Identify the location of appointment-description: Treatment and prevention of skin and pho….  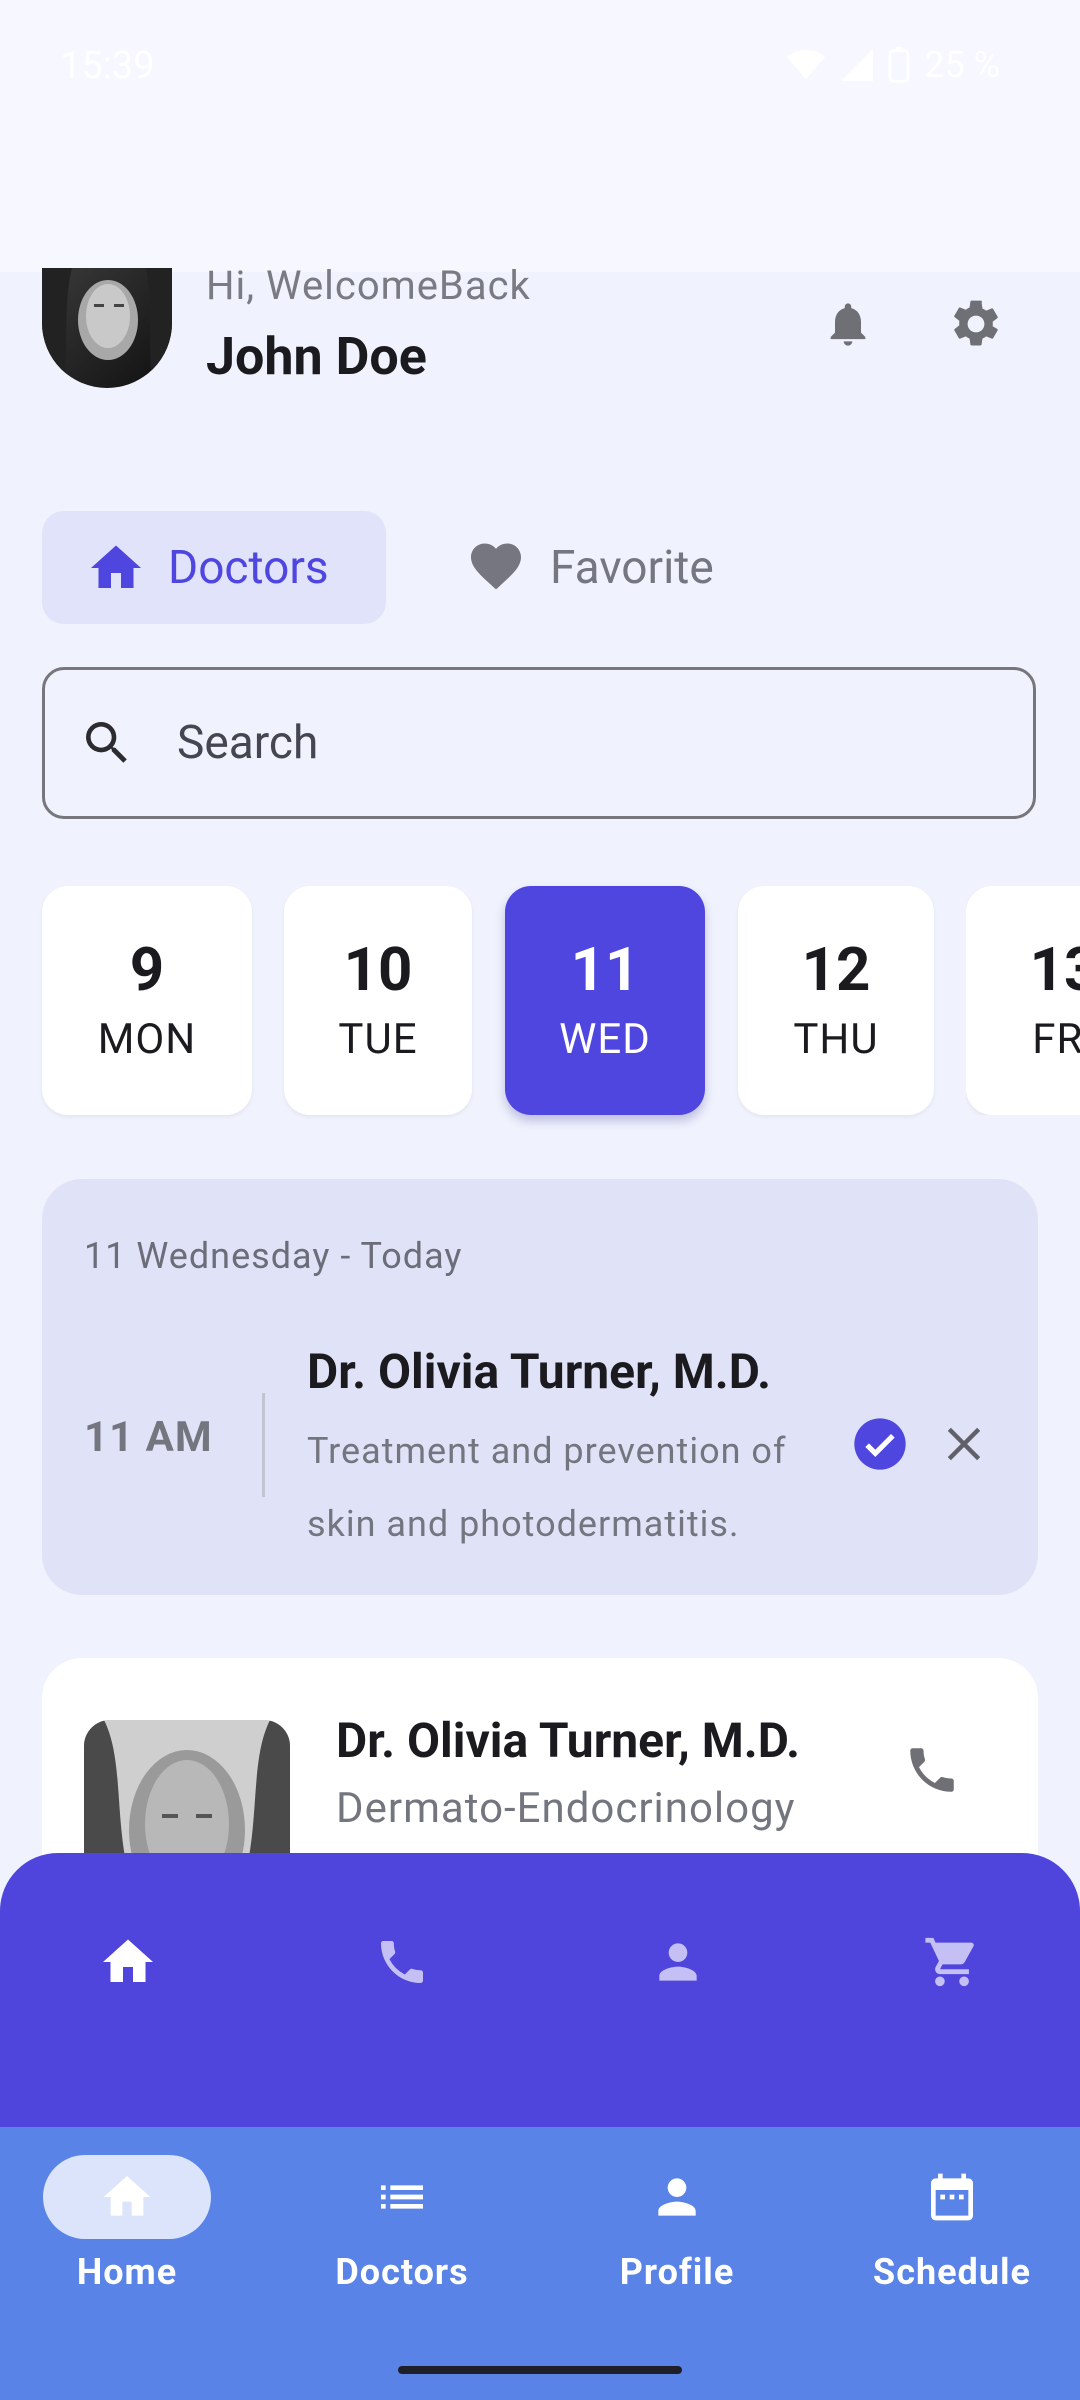
(547, 1487).